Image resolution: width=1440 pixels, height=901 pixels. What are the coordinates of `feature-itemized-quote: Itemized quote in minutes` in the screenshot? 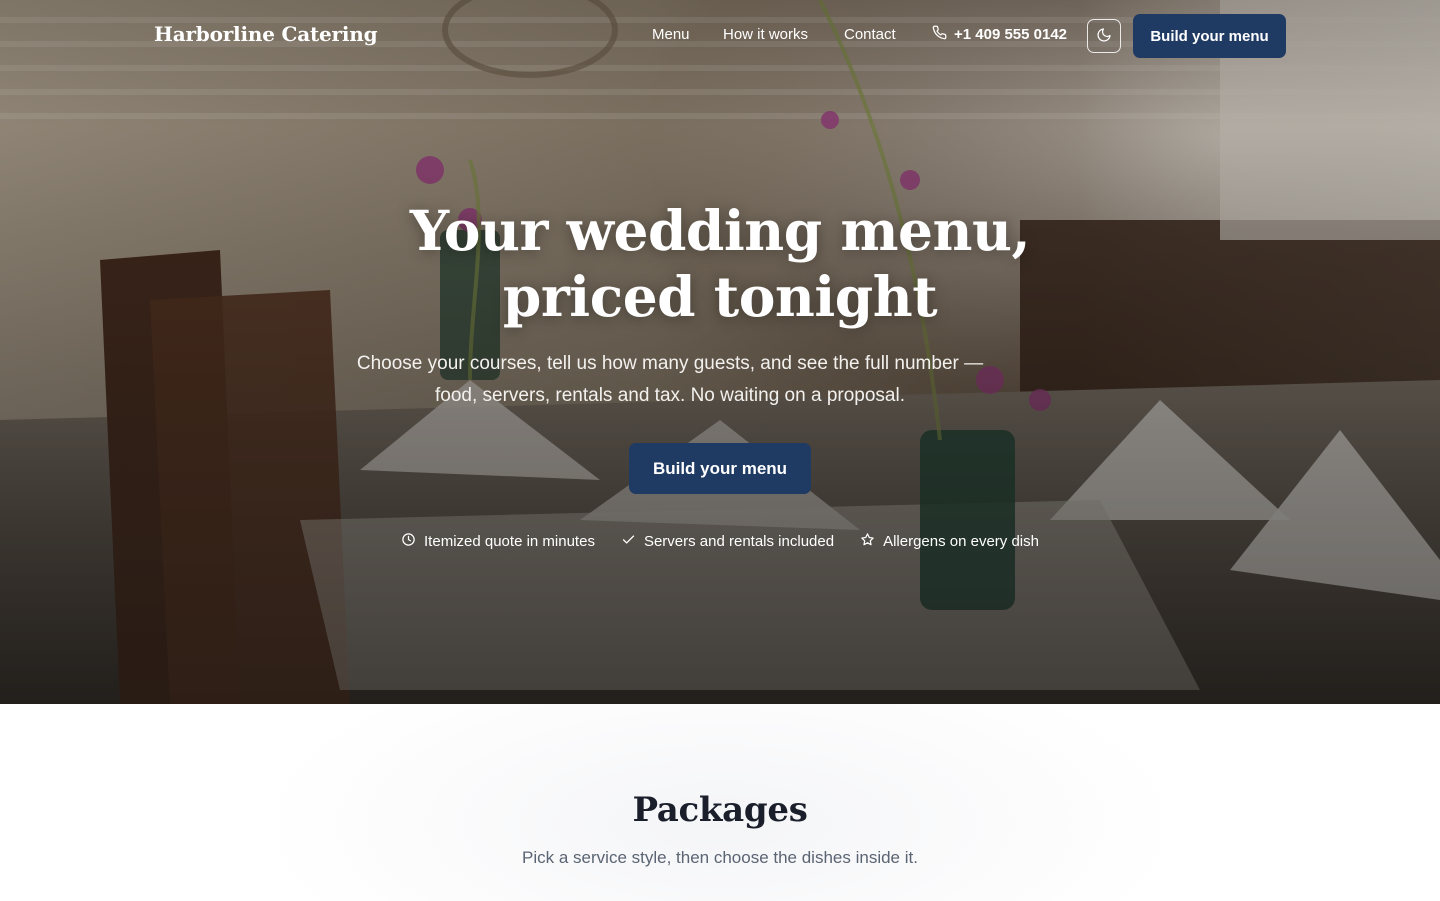 It's located at (498, 541).